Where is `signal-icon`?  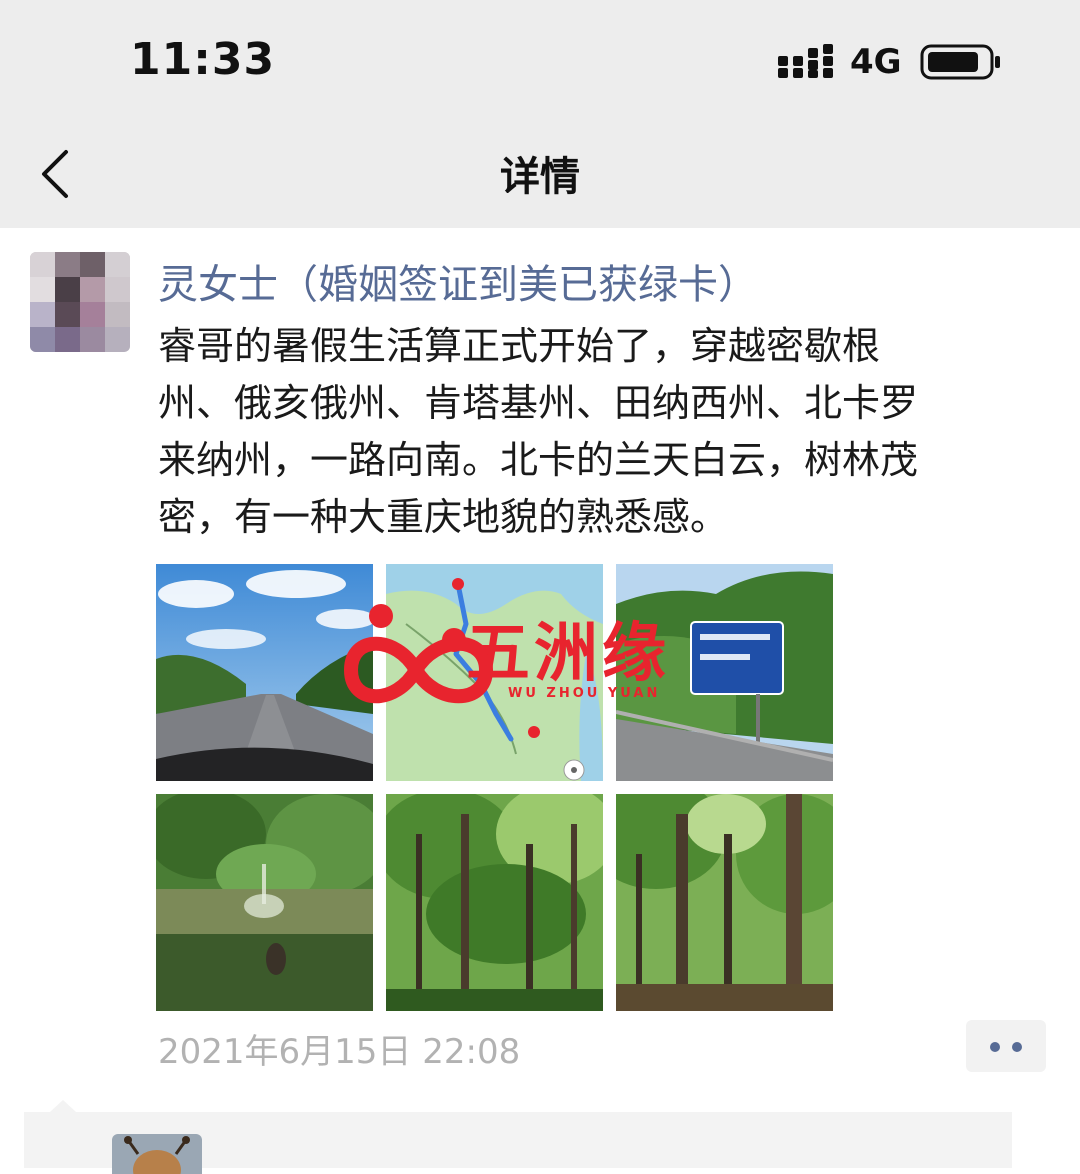
signal-icon is located at coordinates (805, 61).